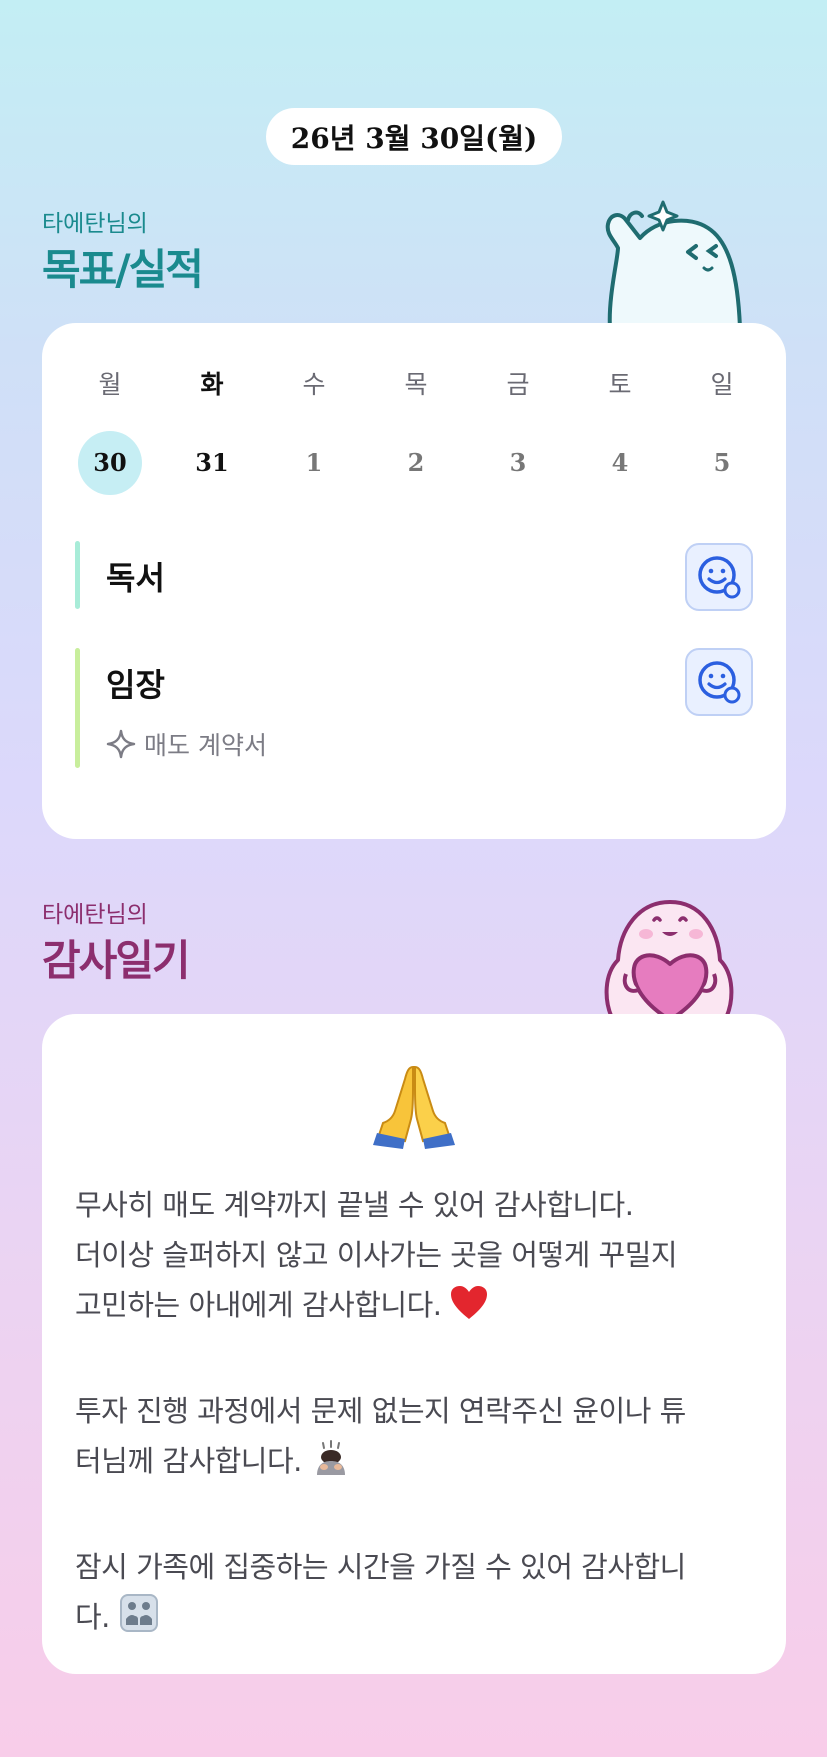  Describe the element at coordinates (314, 384) in the screenshot. I see `weekday-wed: 수` at that location.